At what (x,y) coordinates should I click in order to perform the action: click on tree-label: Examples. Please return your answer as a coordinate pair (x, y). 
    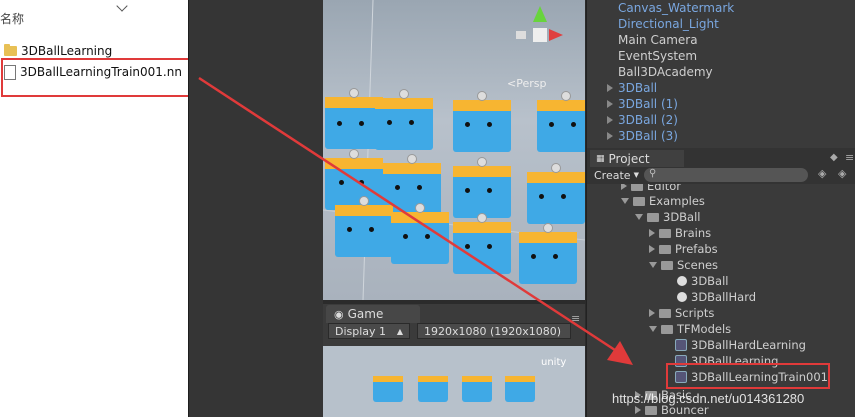
    Looking at the image, I should click on (677, 201).